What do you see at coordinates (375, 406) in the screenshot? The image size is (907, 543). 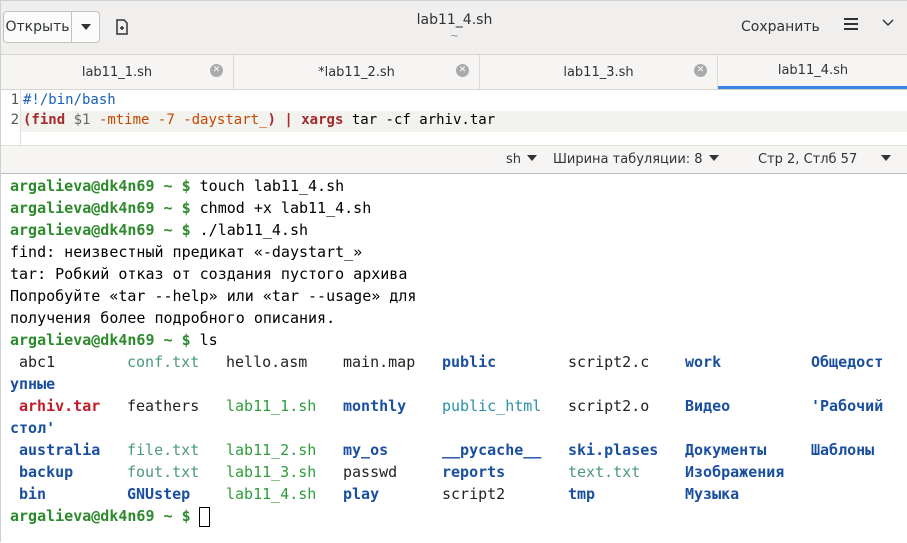 I see `ls-entry: monthly` at bounding box center [375, 406].